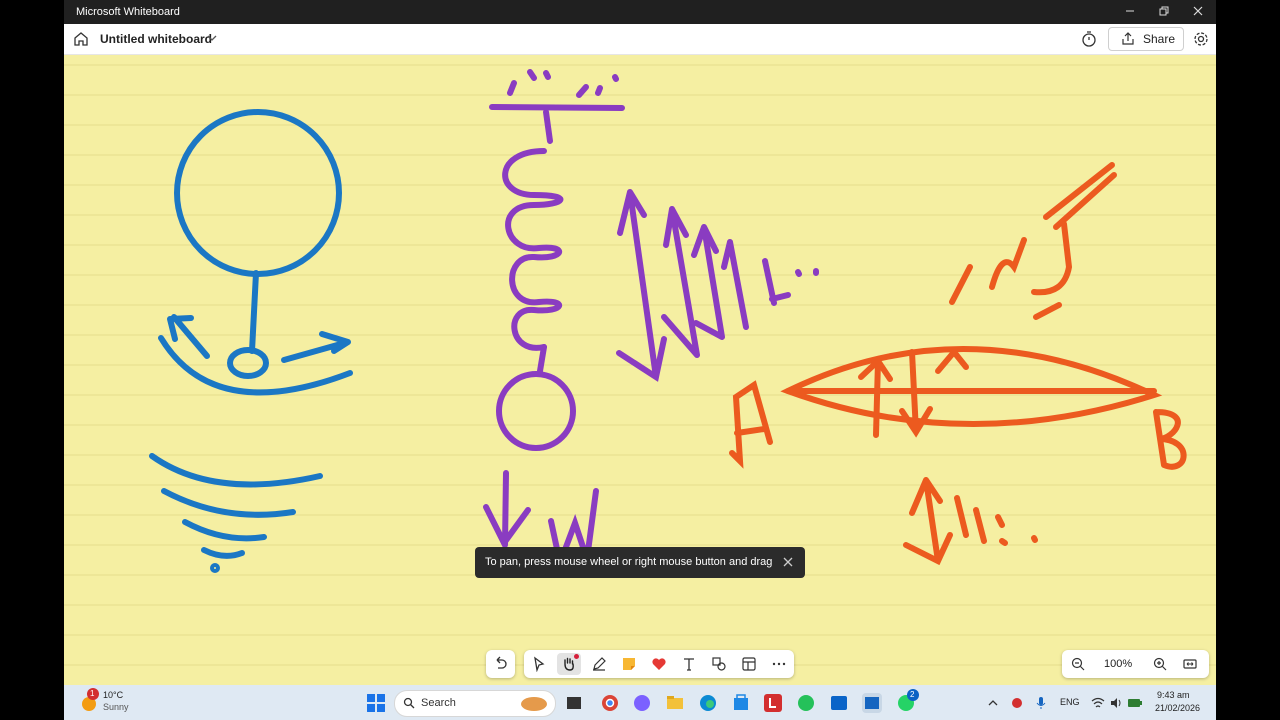 The height and width of the screenshot is (720, 1280). I want to click on chrome-icon, so click(610, 703).